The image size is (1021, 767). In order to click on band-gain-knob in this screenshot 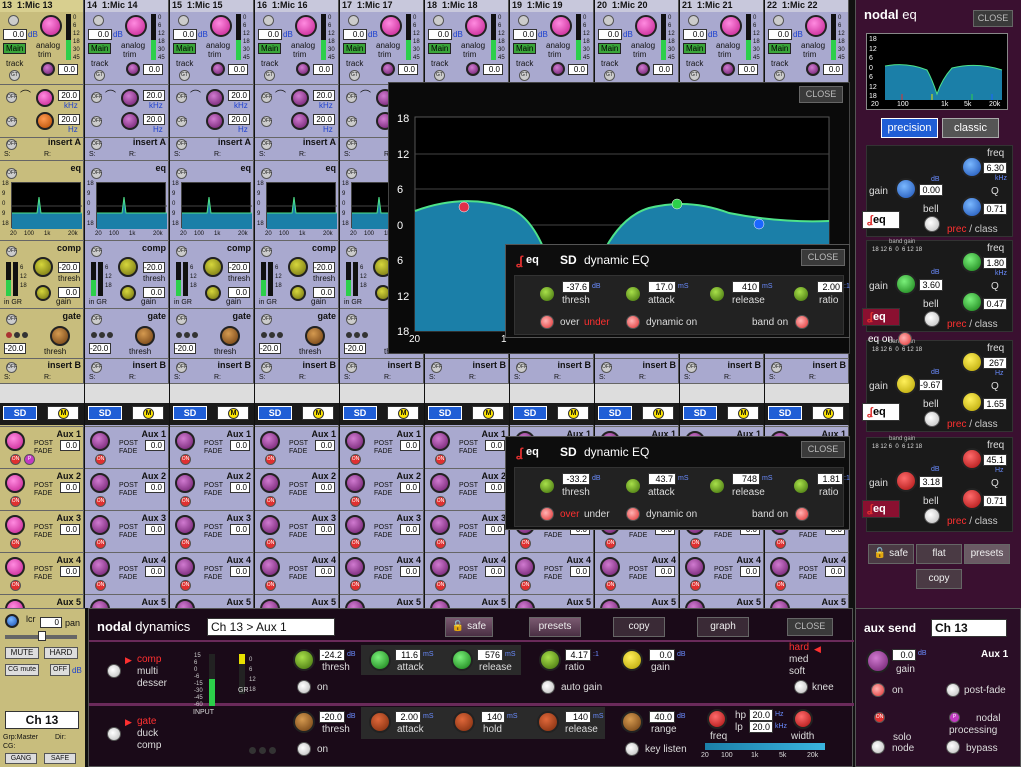, I will do `click(906, 189)`.